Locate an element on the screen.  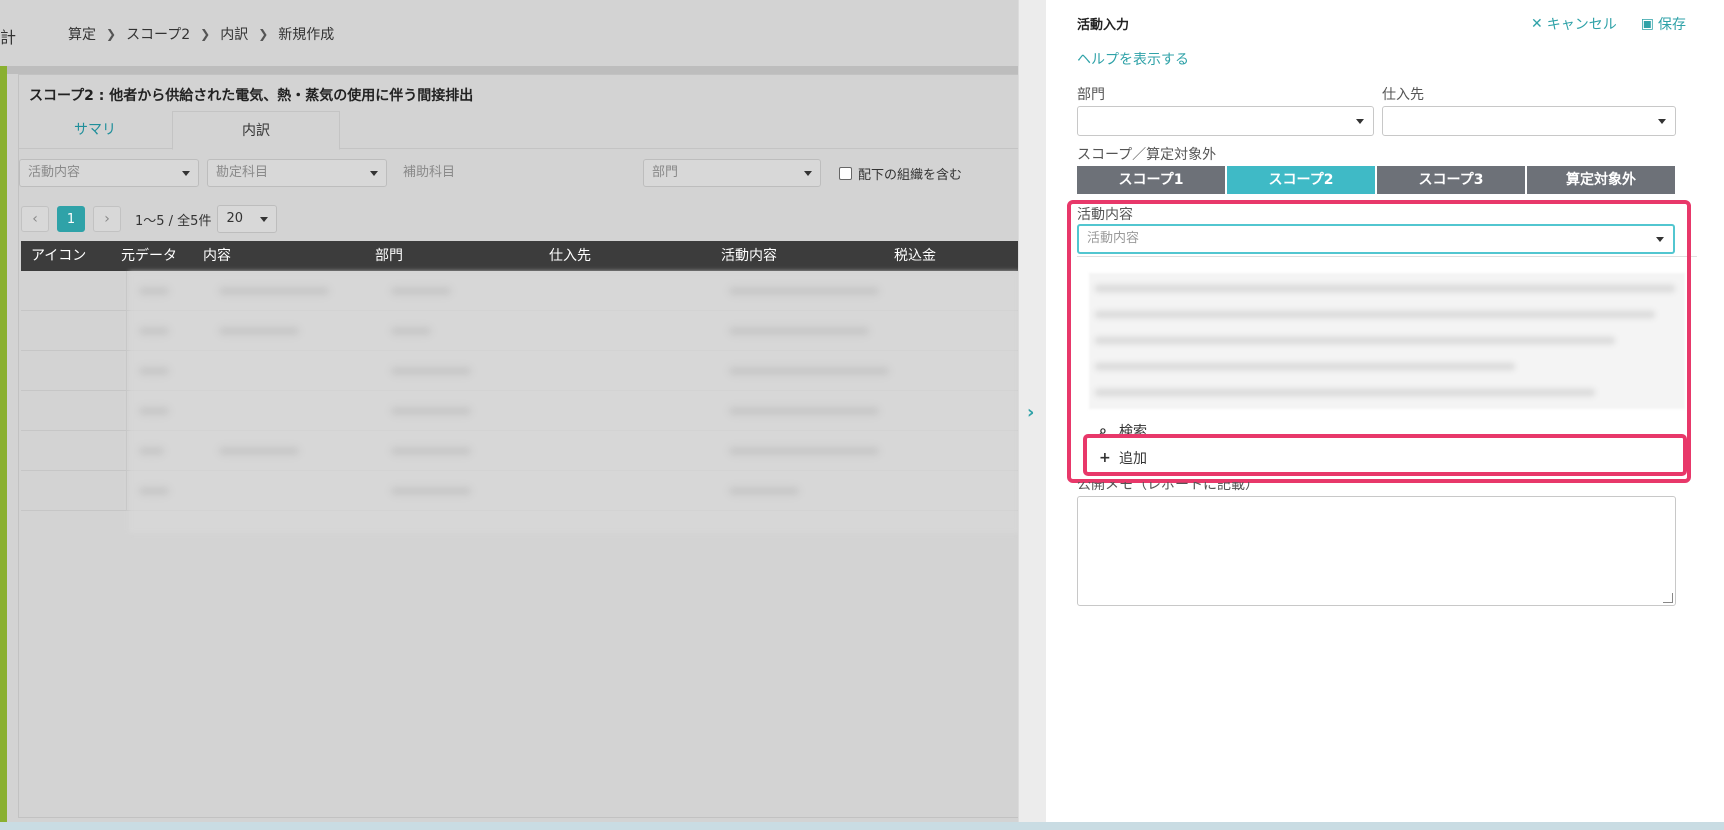
supplier-select is located at coordinates (1529, 121).